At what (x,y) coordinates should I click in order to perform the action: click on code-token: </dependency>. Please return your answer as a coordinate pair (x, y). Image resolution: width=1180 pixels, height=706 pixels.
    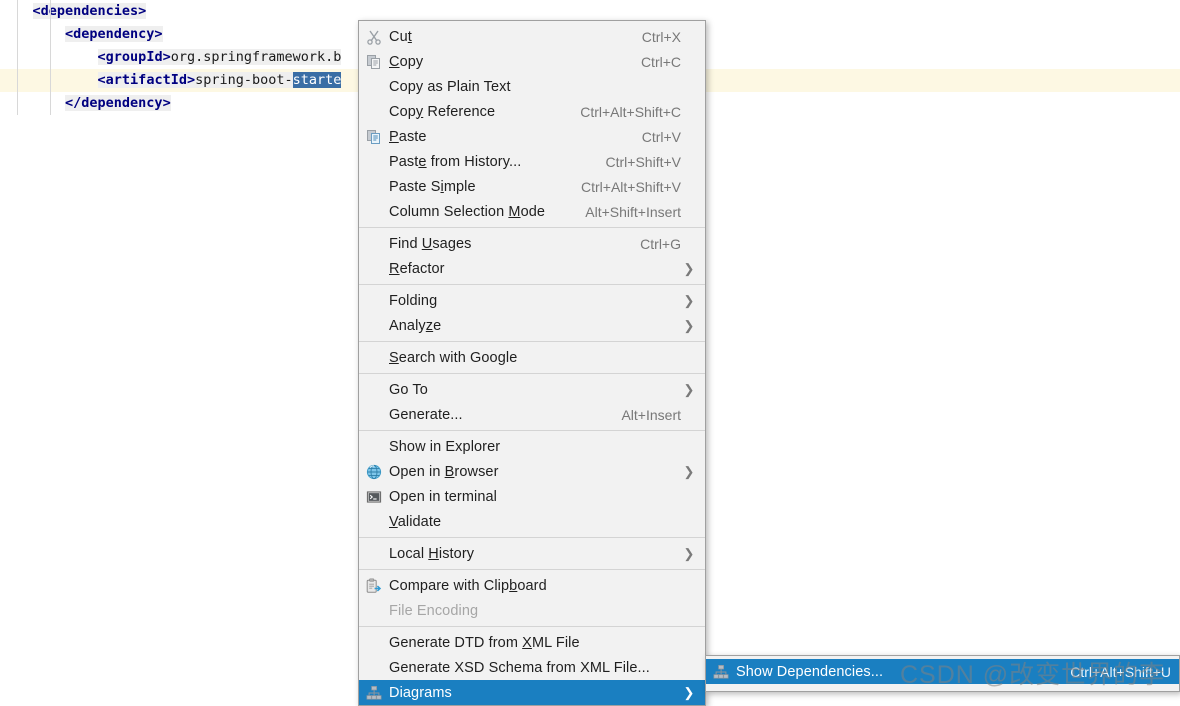
    Looking at the image, I should click on (118, 103).